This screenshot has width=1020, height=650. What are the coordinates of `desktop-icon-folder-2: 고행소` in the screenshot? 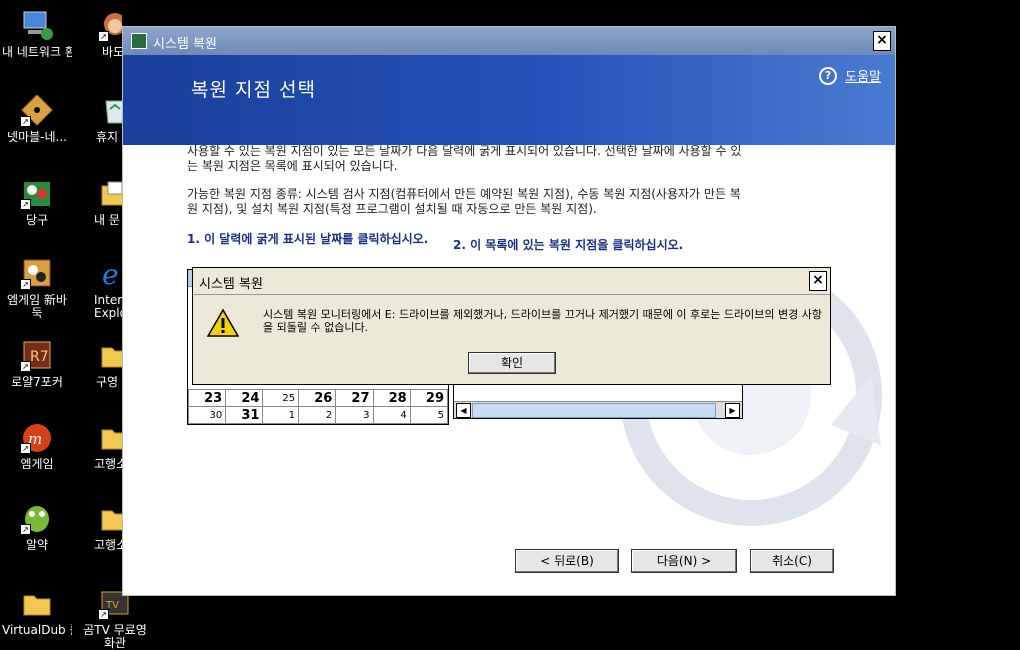 It's located at (101, 446).